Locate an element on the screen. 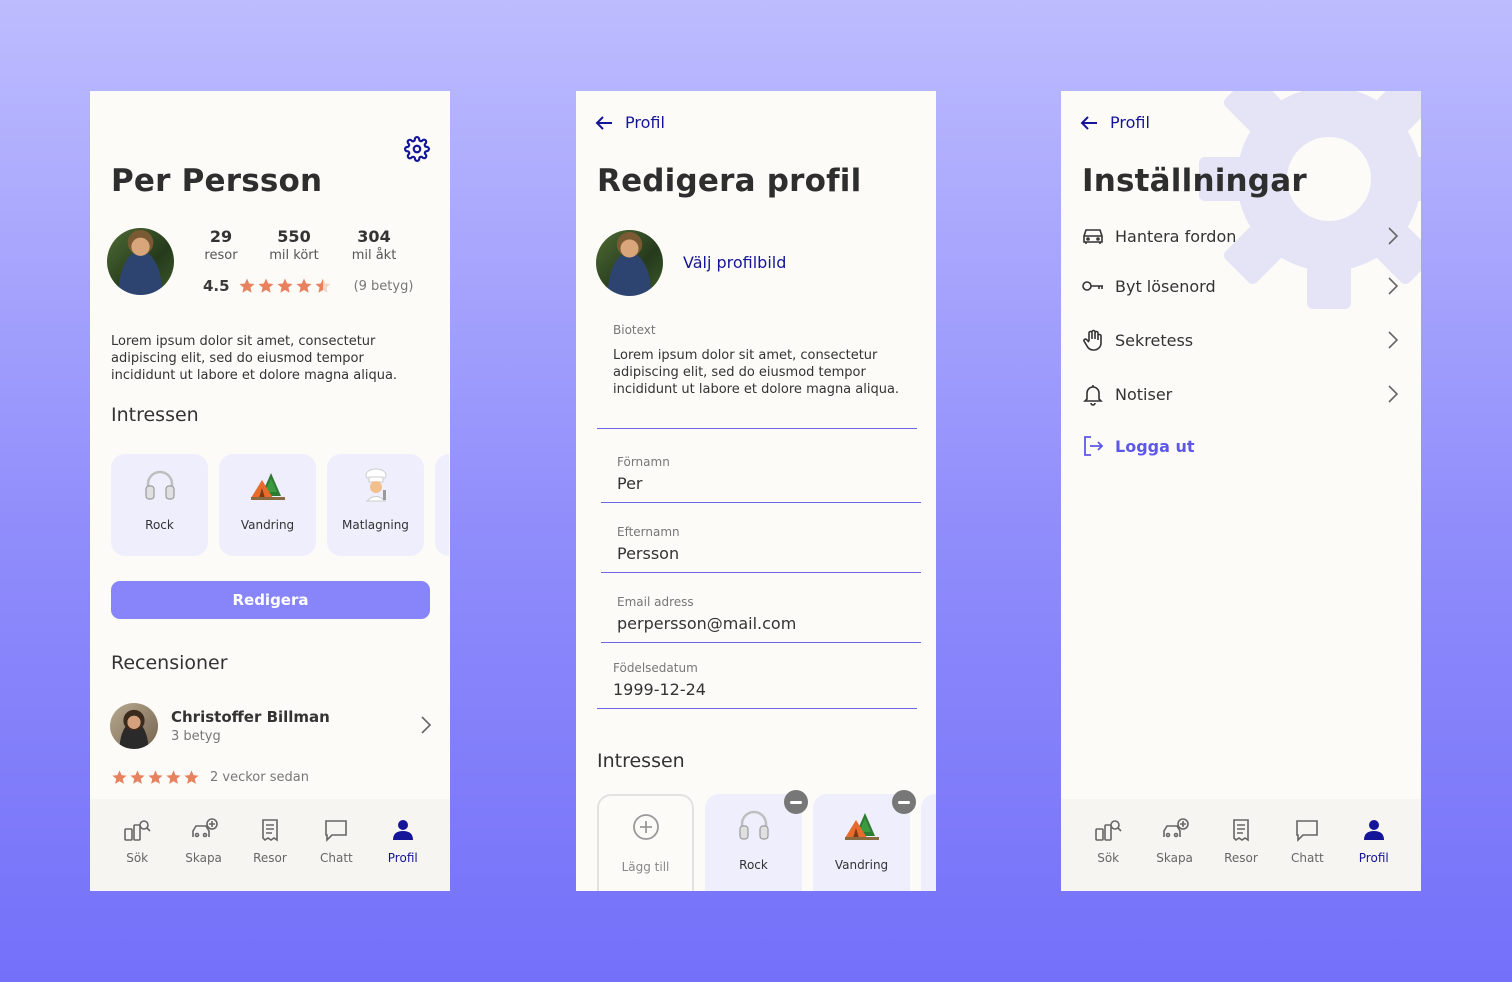 This screenshot has height=982, width=1512. stat-driven: 550 mil kört is located at coordinates (294, 245).